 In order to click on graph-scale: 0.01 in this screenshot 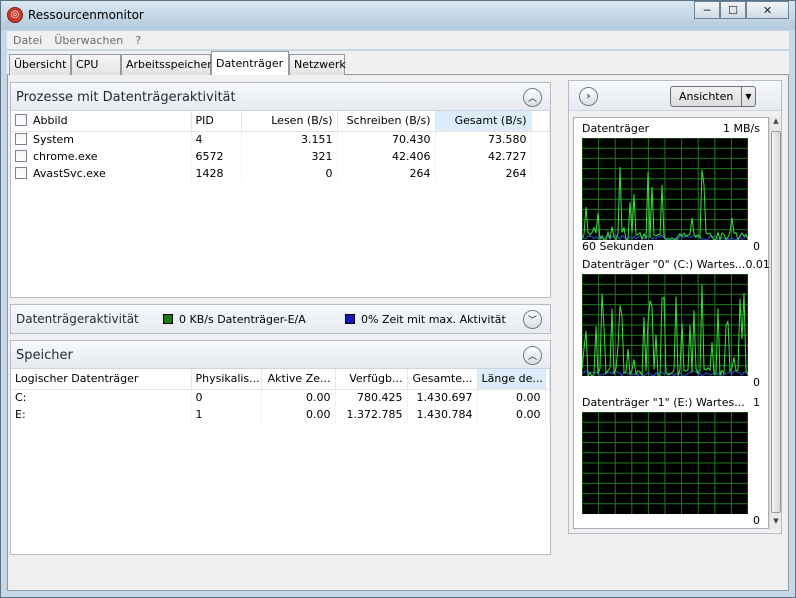, I will do `click(757, 264)`.